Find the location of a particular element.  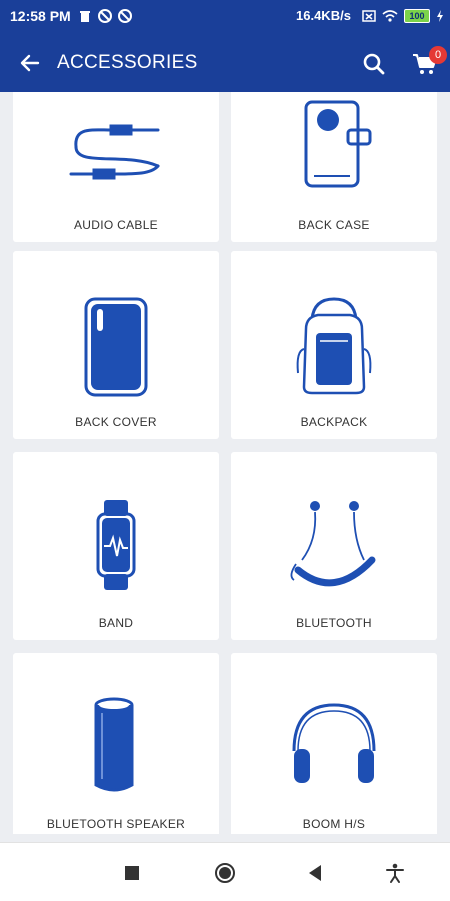

back-cover-icon is located at coordinates (116, 347).